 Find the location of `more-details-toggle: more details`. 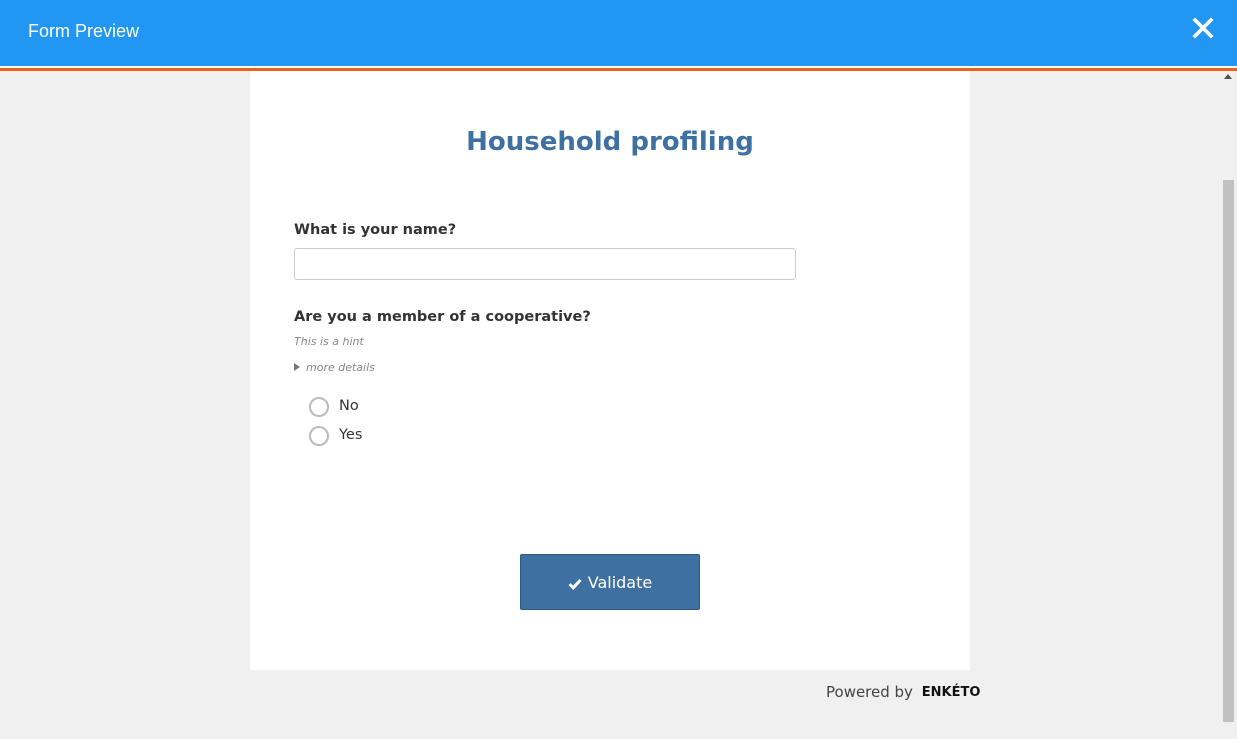

more-details-toggle: more details is located at coordinates (334, 367).